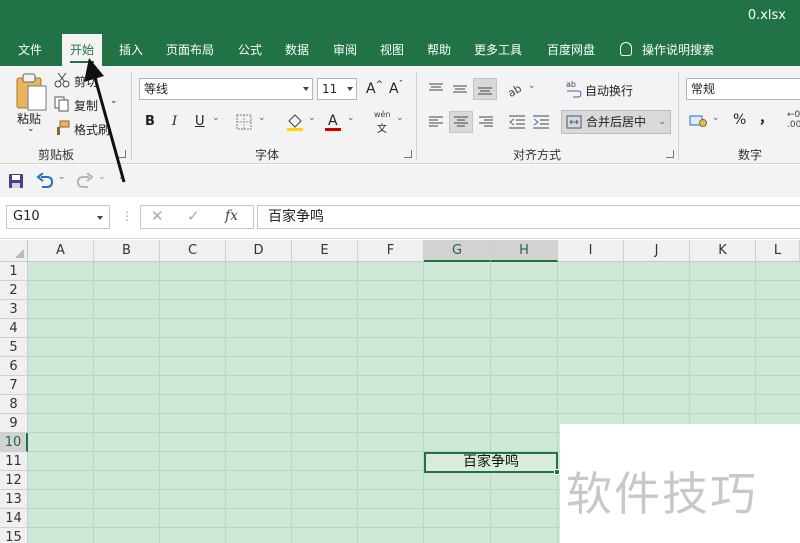  Describe the element at coordinates (14, 499) in the screenshot. I see `row-header-13: 13` at that location.